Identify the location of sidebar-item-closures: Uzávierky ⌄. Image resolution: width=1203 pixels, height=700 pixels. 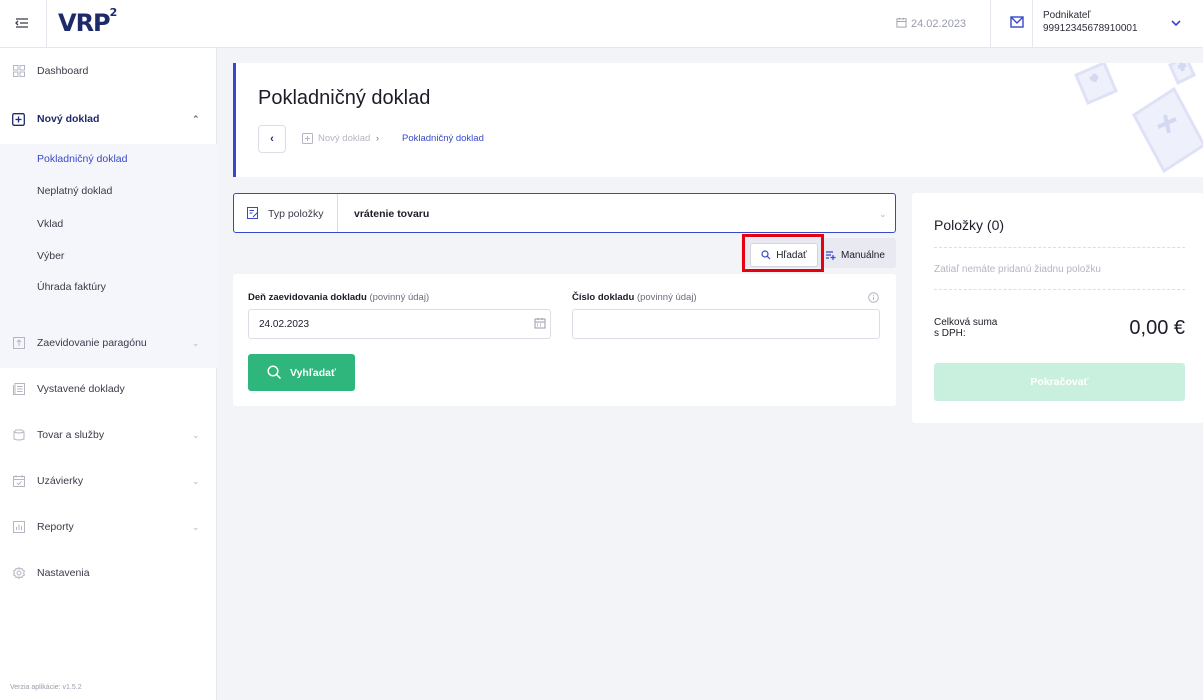
(108, 481).